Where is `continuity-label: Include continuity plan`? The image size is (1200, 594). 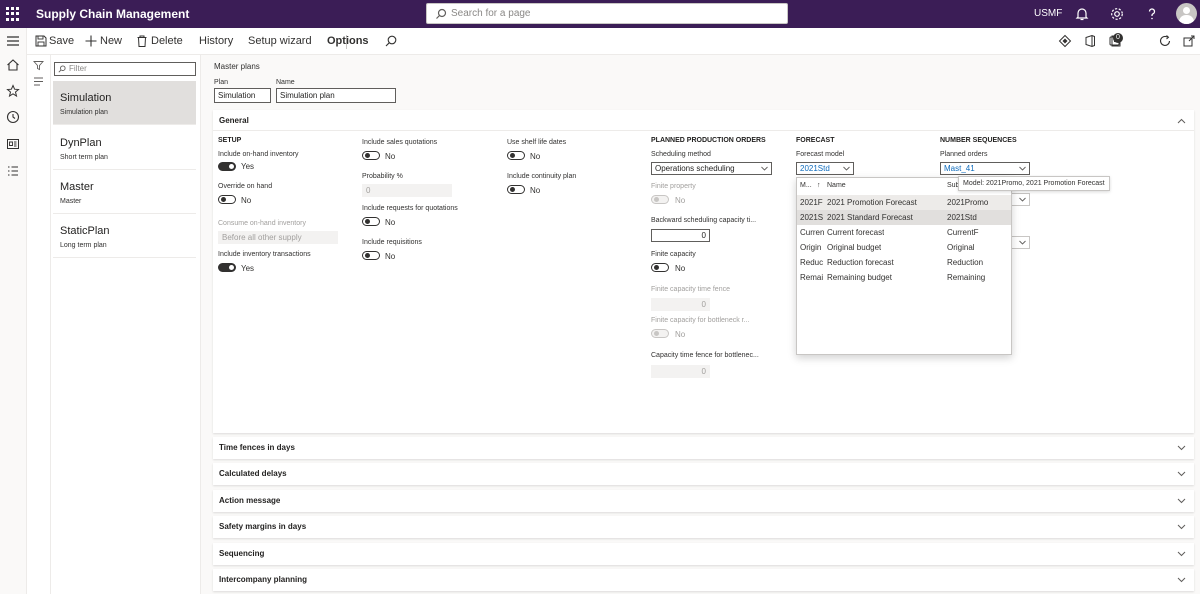
continuity-label: Include continuity plan is located at coordinates (542, 176).